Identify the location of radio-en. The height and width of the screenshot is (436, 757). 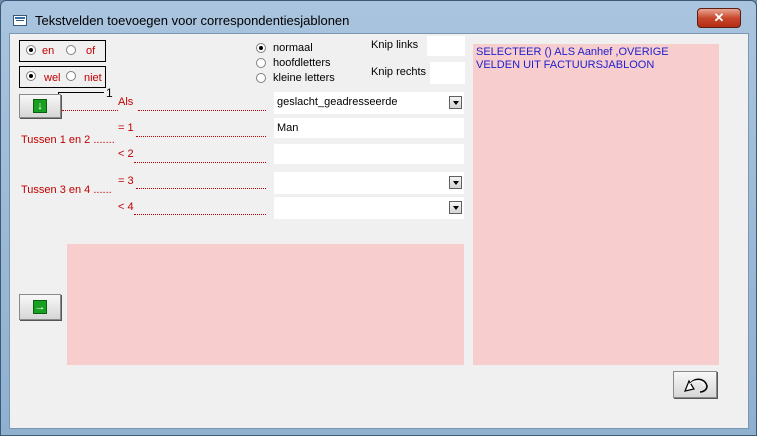
(31, 50).